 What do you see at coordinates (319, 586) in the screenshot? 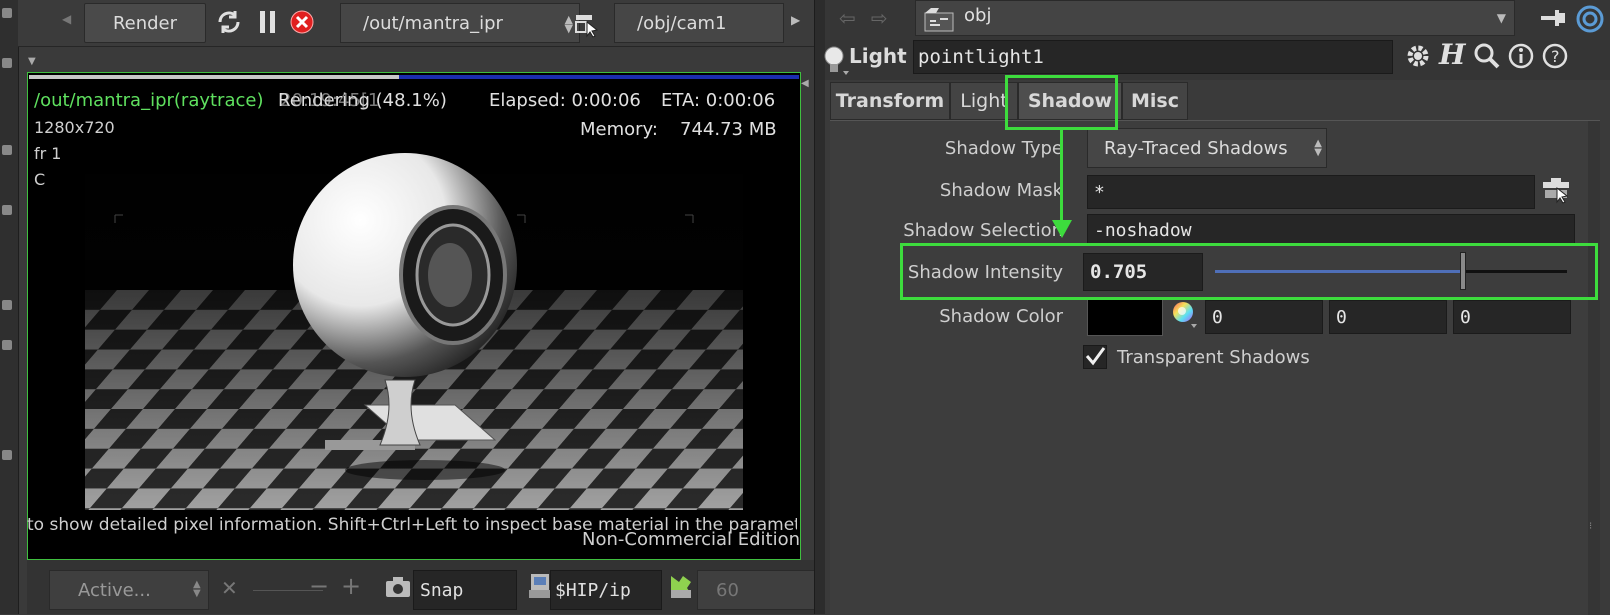
I see `zoom-out-icon: −` at bounding box center [319, 586].